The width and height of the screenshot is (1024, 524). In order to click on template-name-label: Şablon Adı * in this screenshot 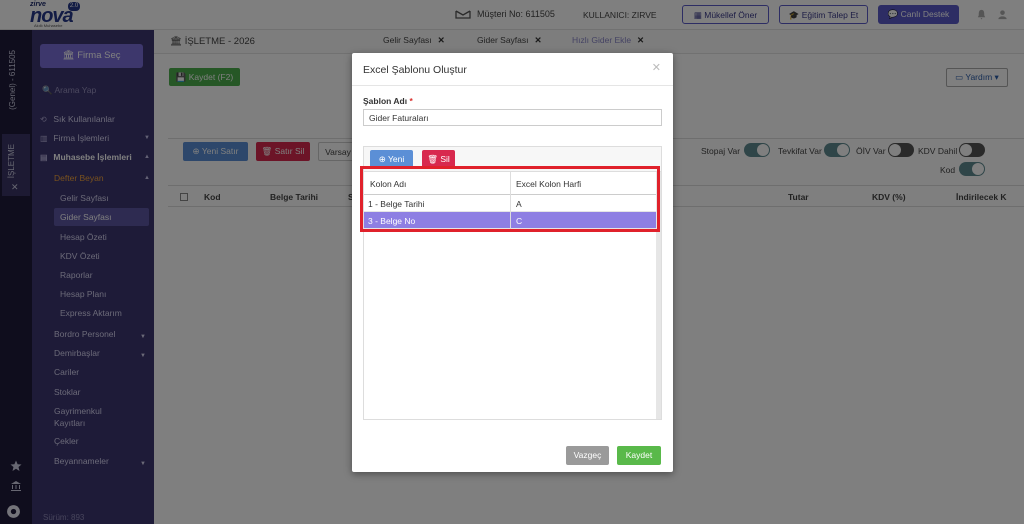, I will do `click(388, 101)`.